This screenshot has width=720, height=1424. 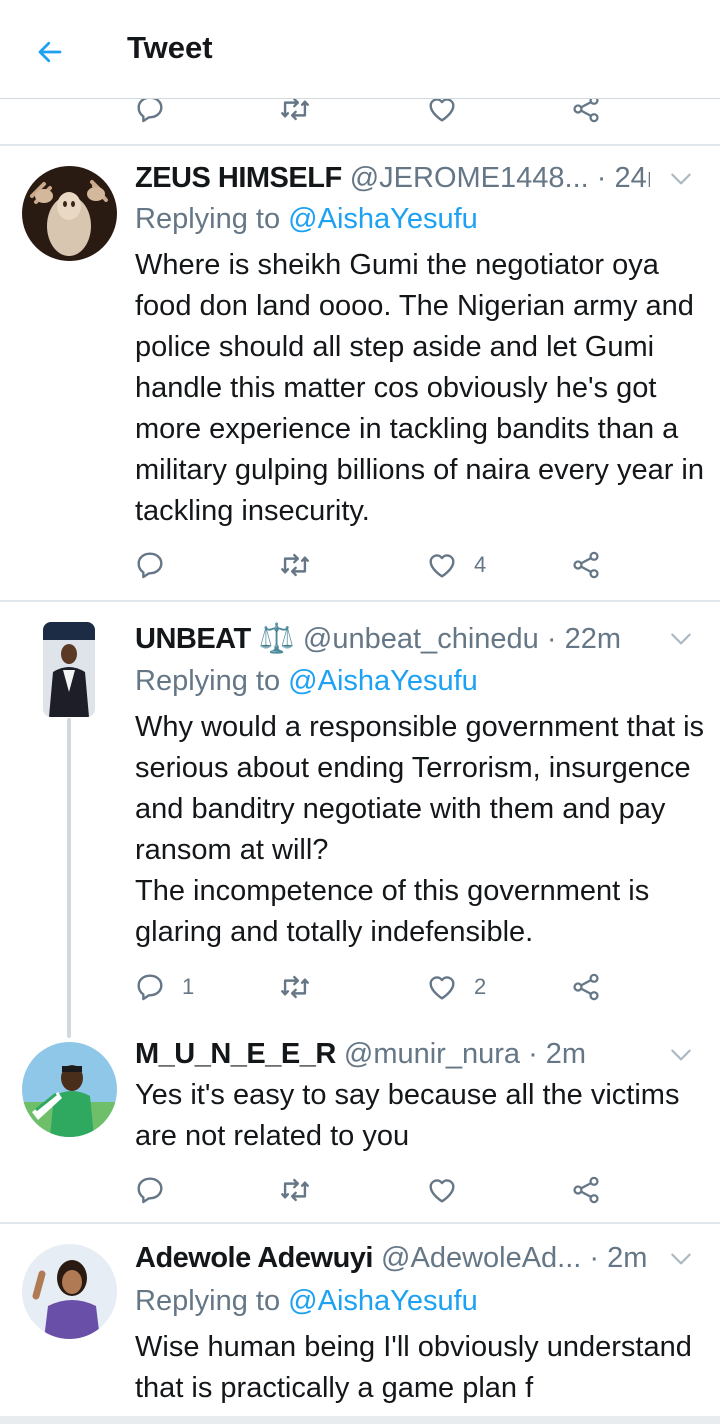 I want to click on tweet-actions: 1 2, so click(x=360, y=987).